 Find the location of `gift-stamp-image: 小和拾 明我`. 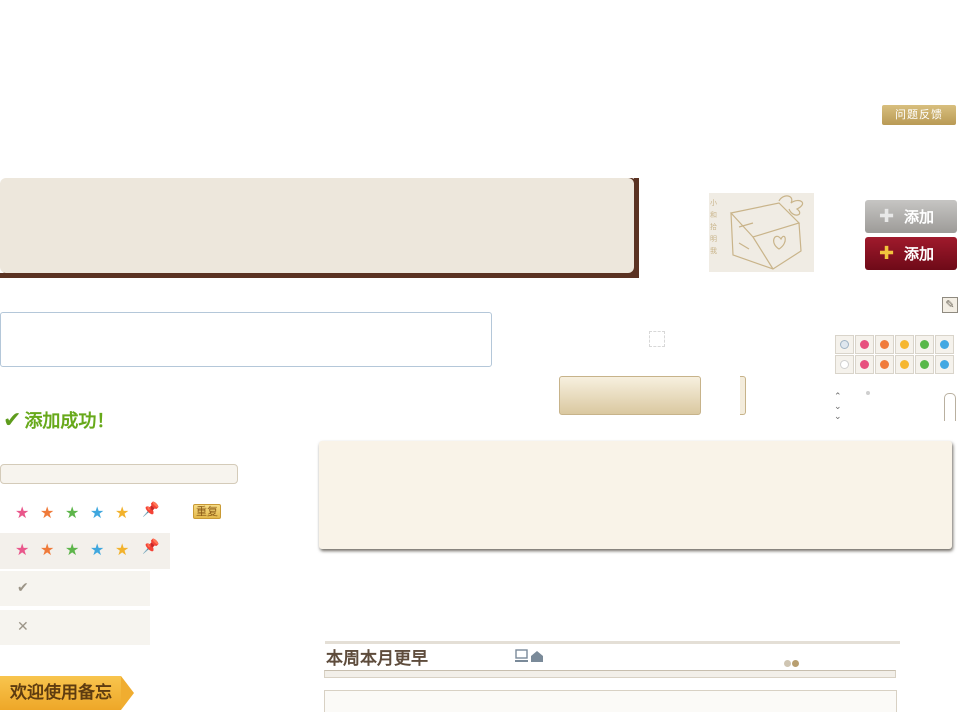

gift-stamp-image: 小和拾 明我 is located at coordinates (761, 232).